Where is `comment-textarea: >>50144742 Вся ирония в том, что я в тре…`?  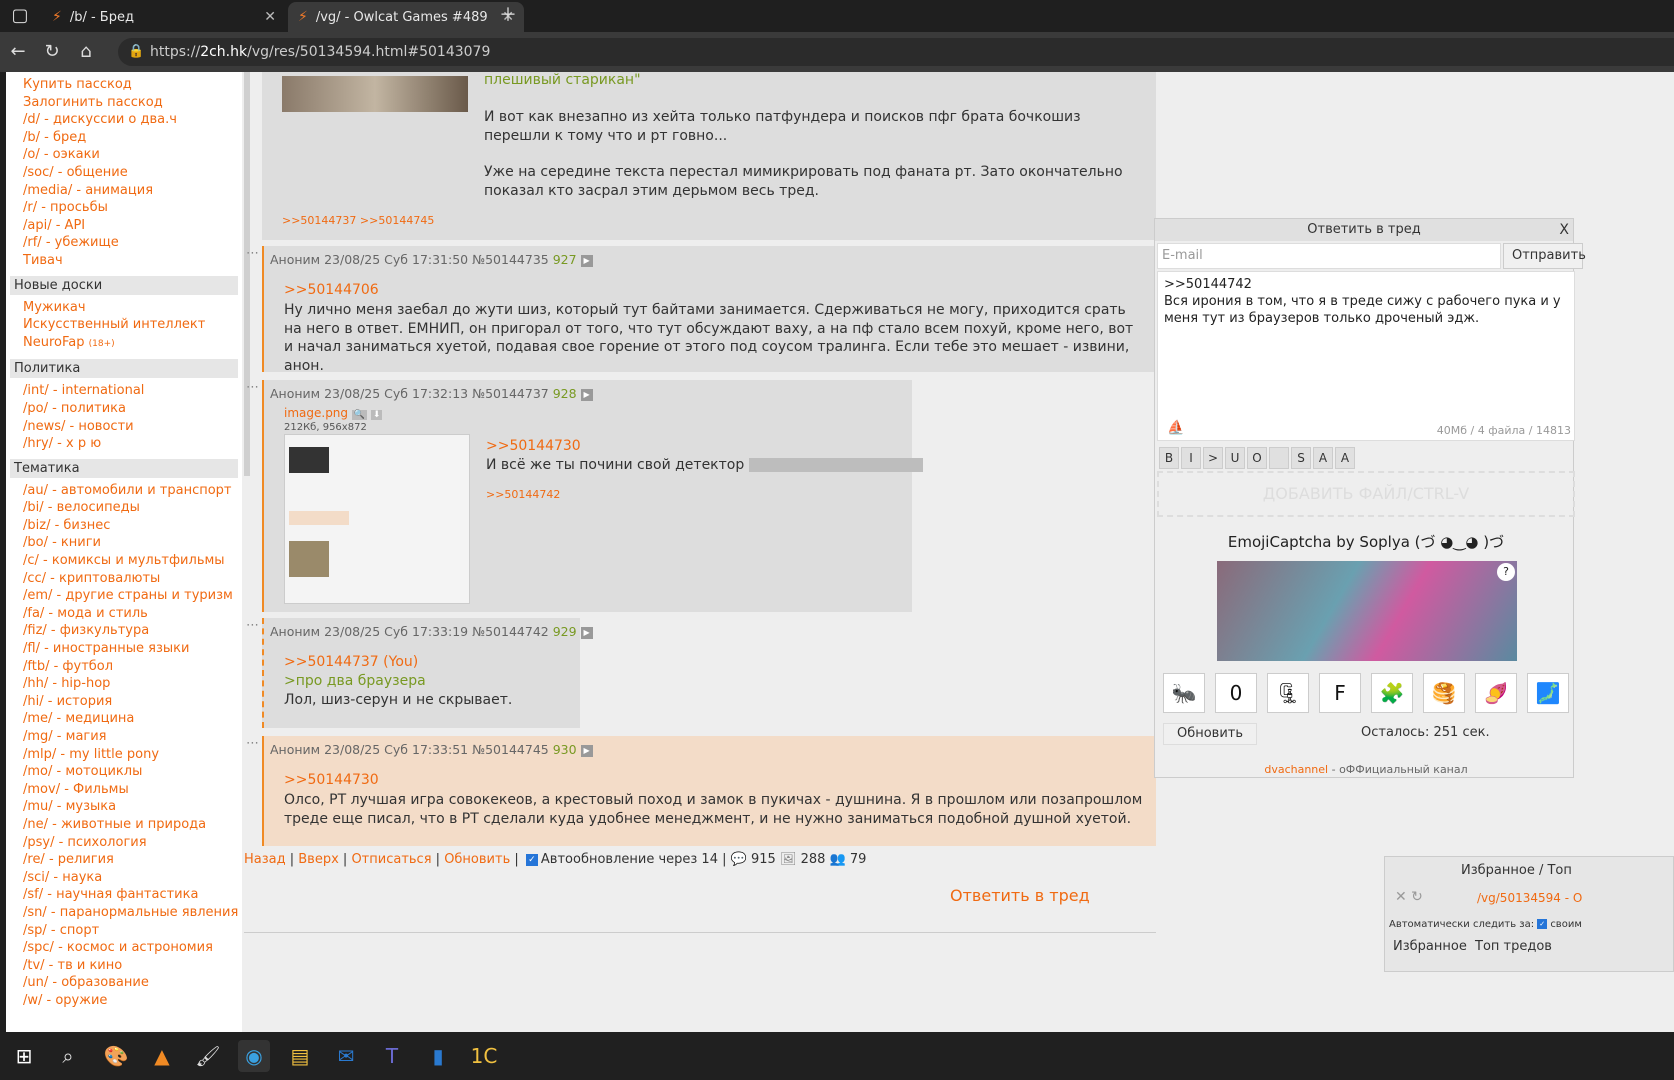
comment-textarea: >>50144742 Вся ирония в том, что я в тре… is located at coordinates (1366, 356).